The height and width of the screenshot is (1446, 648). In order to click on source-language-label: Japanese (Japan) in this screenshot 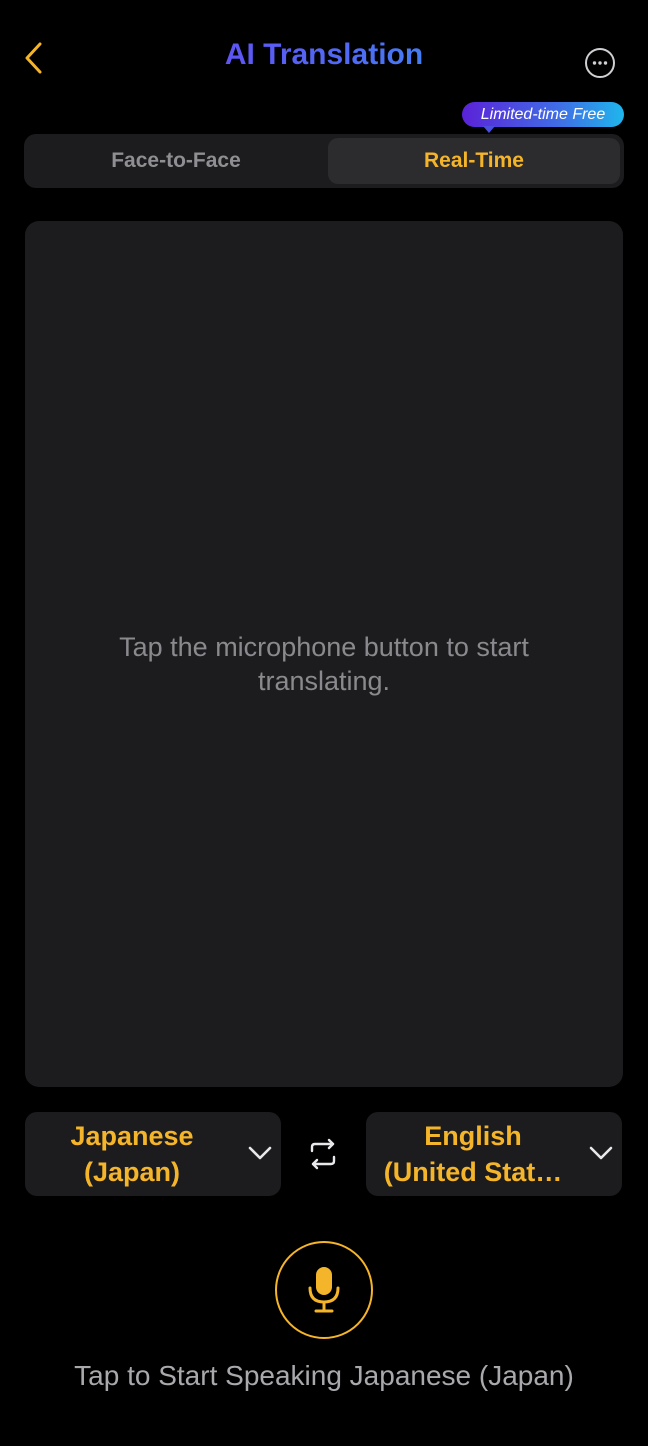, I will do `click(132, 1154)`.